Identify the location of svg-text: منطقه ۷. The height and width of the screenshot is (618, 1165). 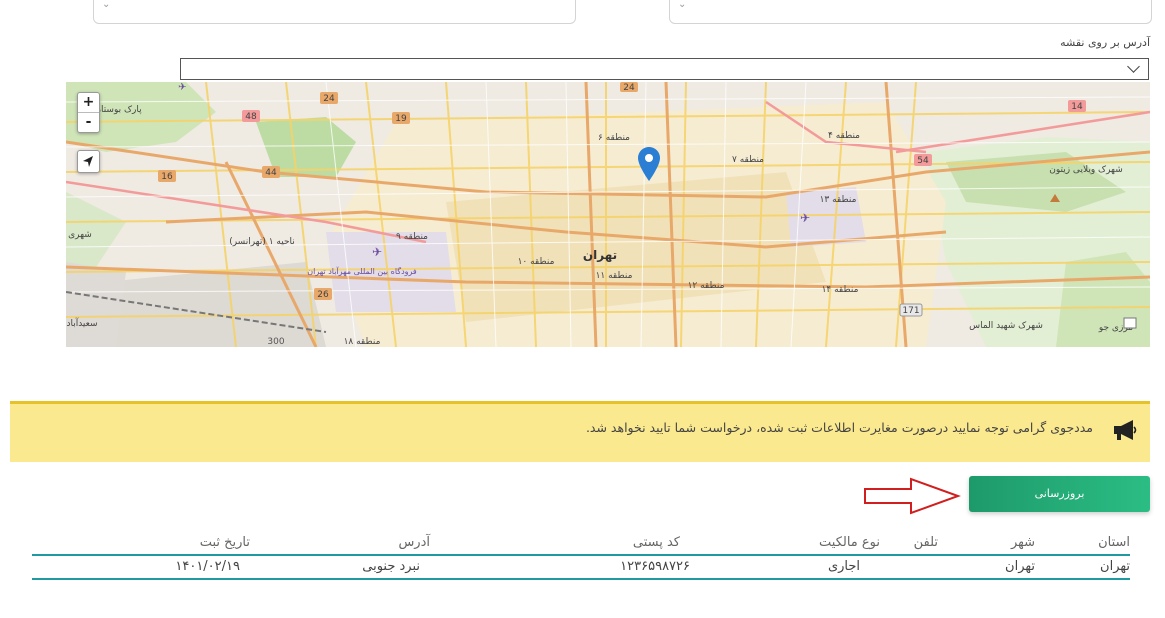
(748, 160).